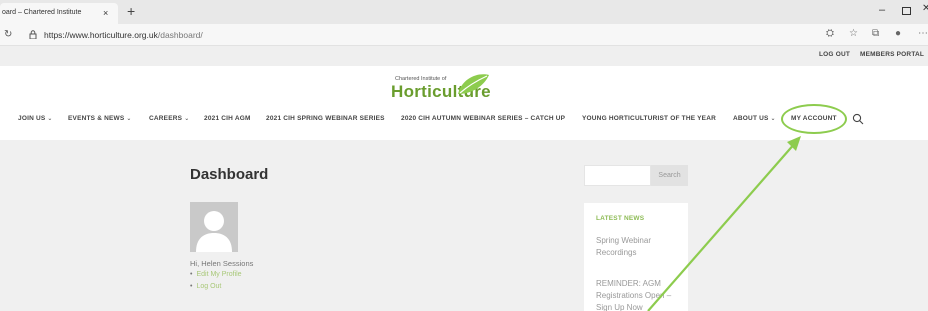 The width and height of the screenshot is (928, 311). Describe the element at coordinates (834, 54) in the screenshot. I see `logout-link: LOG OUT` at that location.